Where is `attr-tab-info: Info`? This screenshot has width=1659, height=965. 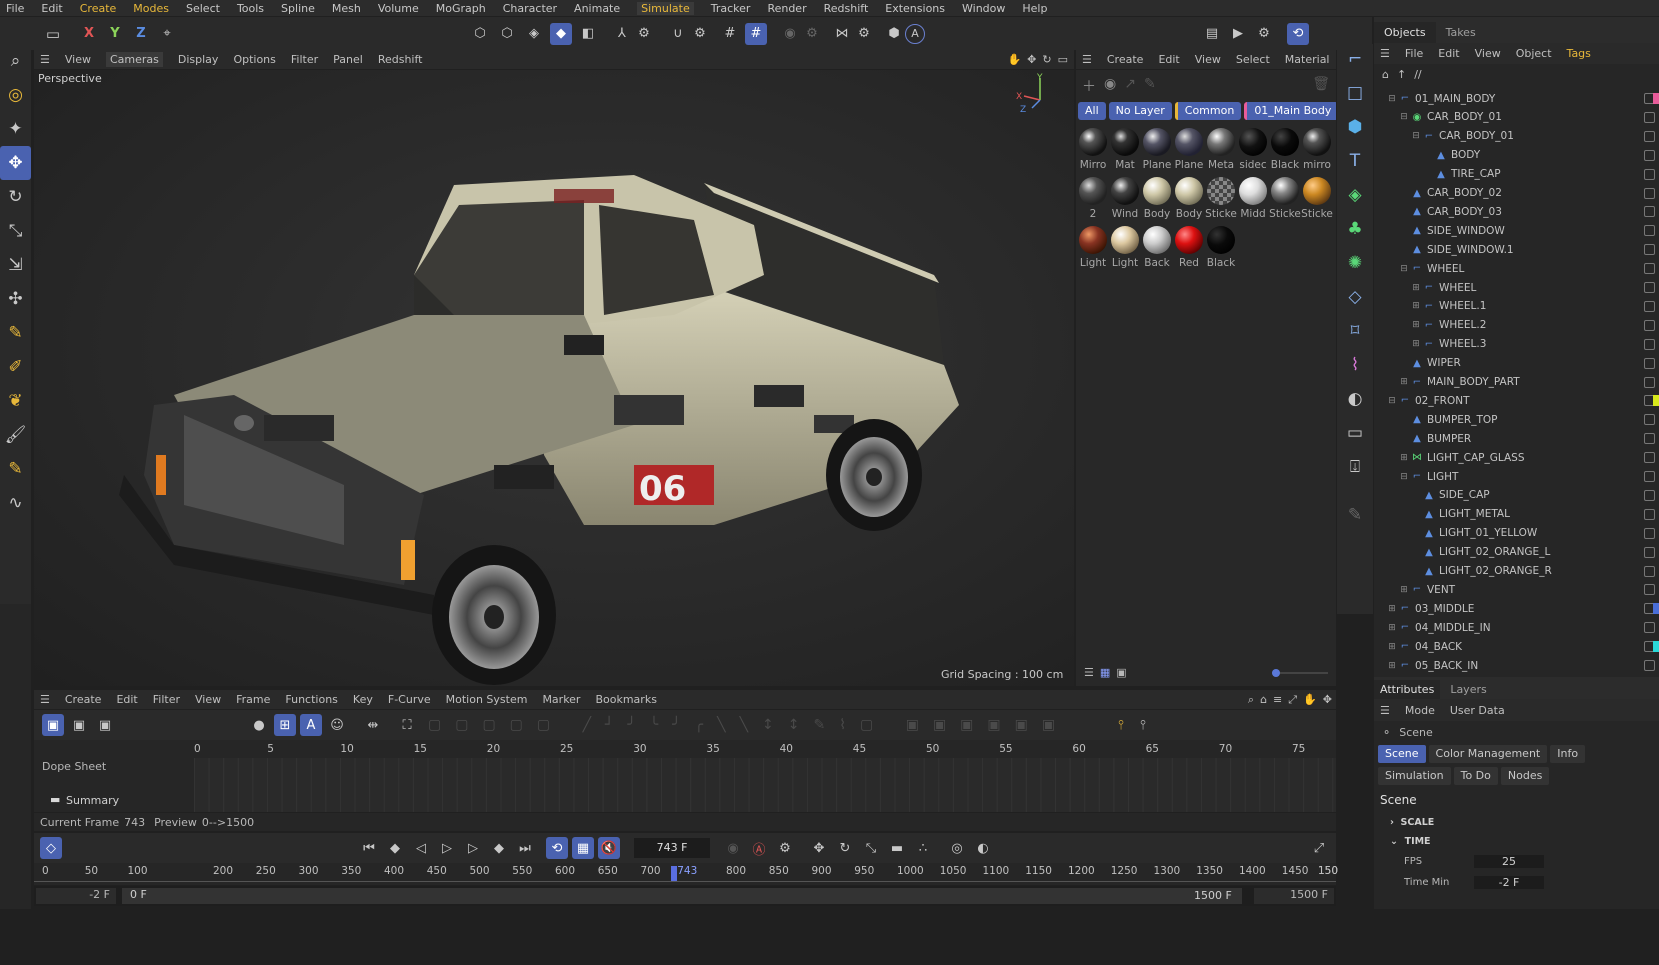
attr-tab-info: Info is located at coordinates (1568, 754).